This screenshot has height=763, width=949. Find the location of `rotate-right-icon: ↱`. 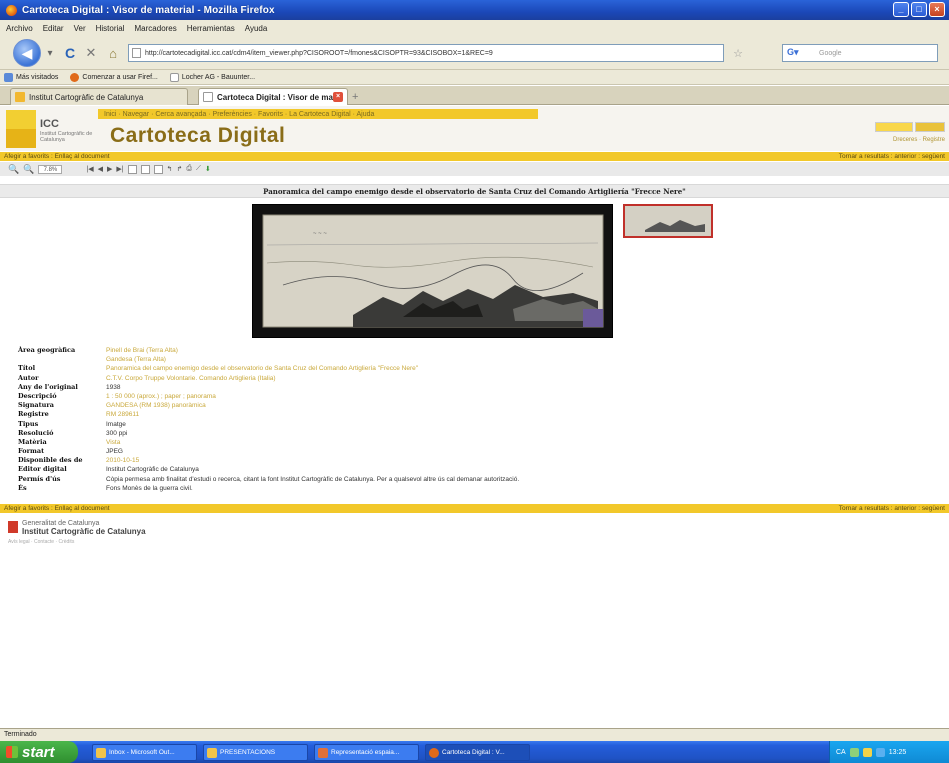

rotate-right-icon: ↱ is located at coordinates (180, 169).